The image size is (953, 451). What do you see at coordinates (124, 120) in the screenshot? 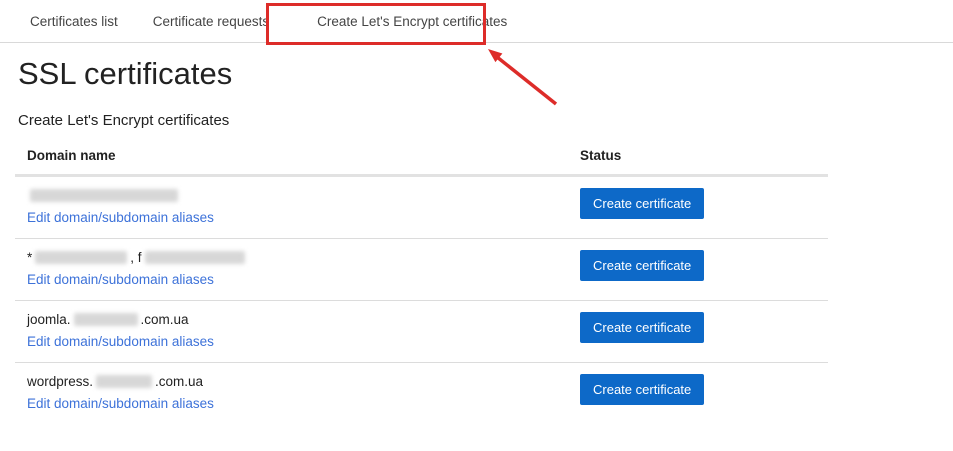
I see `page-subtitle: Create Let's Encrypt certificates` at bounding box center [124, 120].